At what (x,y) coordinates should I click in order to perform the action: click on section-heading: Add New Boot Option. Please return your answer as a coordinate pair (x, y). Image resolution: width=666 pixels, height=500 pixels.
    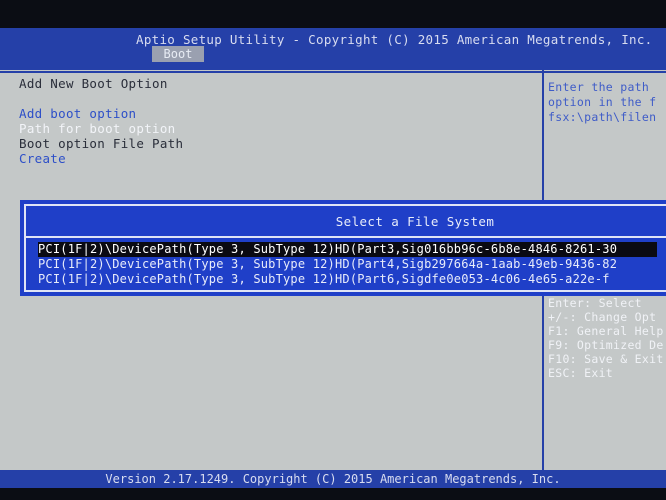
    Looking at the image, I should click on (93, 83).